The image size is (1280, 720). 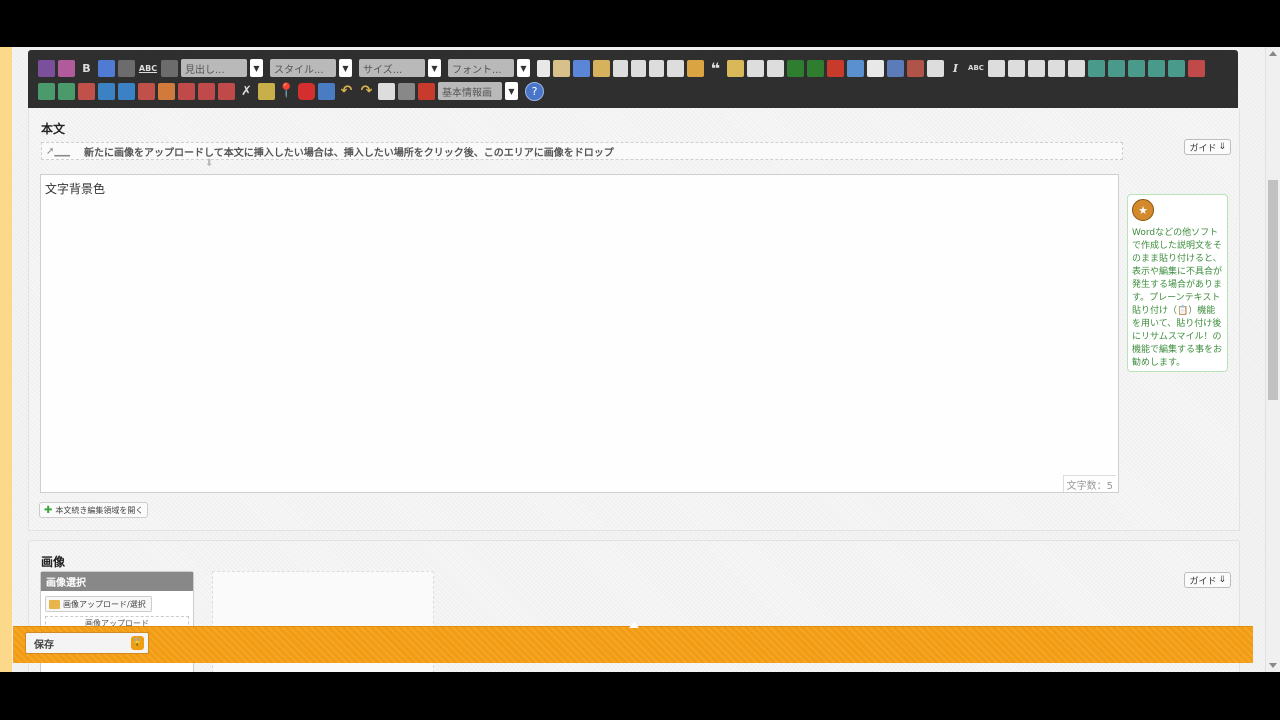 I want to click on paste-icon, so click(x=561, y=68).